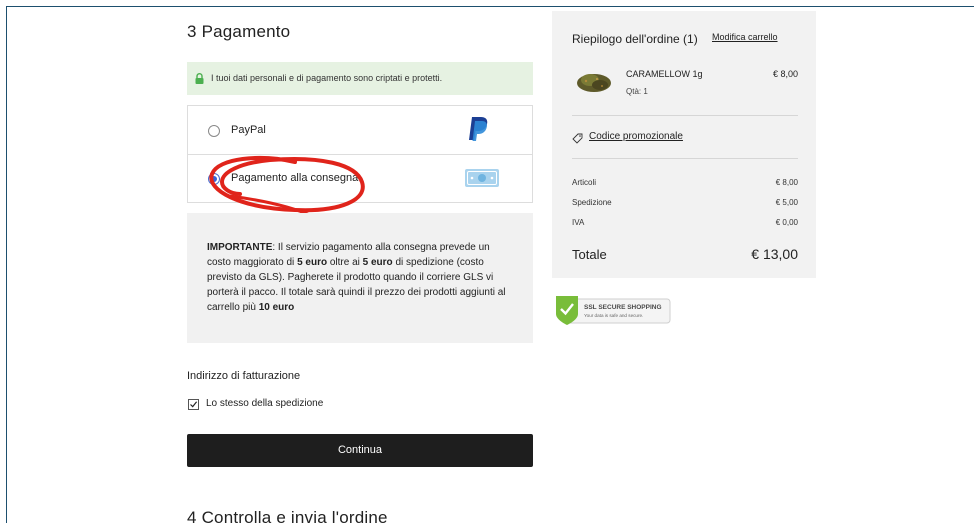  I want to click on window-frame-left, so click(6, 264).